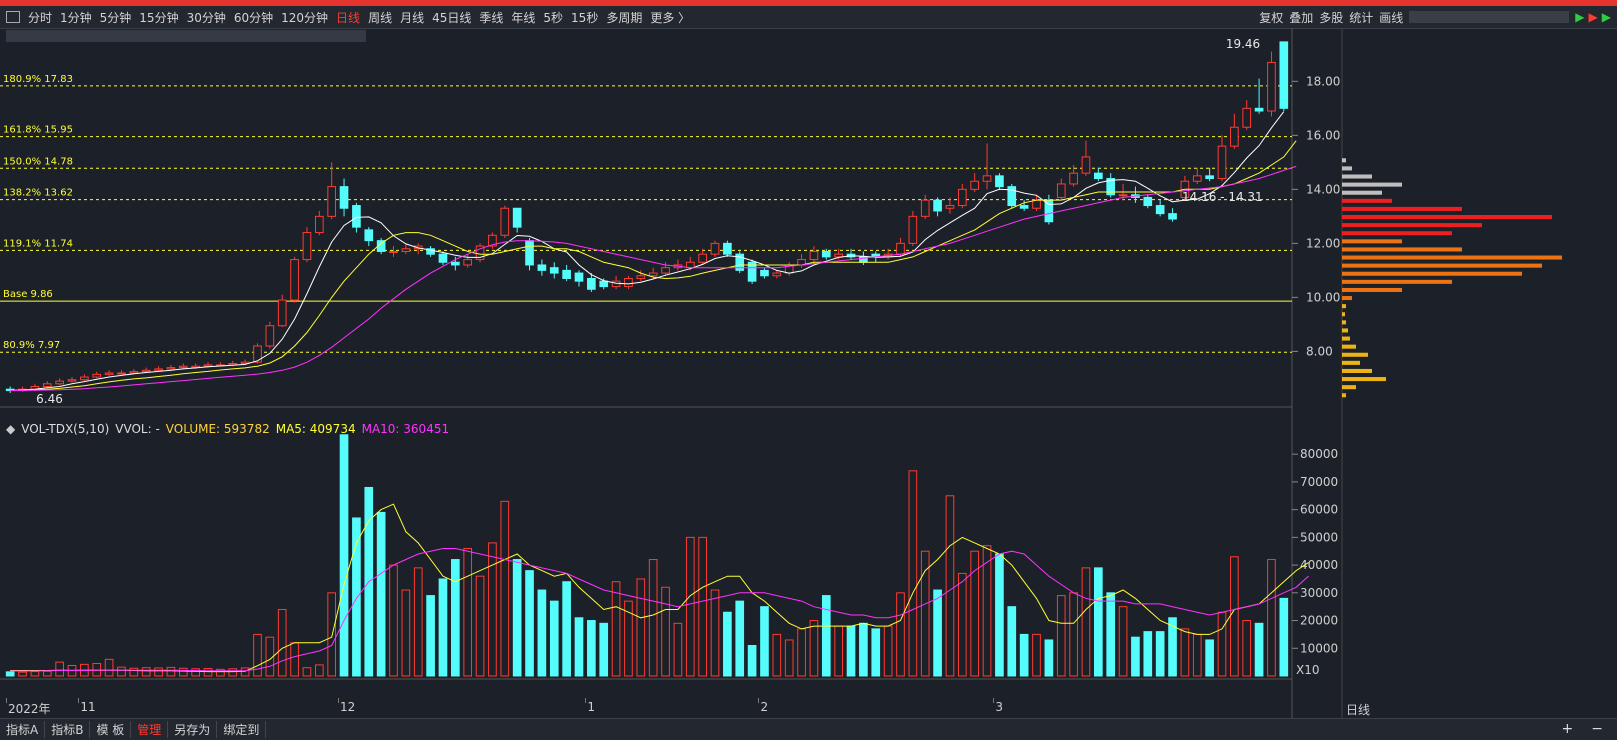 This screenshot has height=740, width=1617. Describe the element at coordinates (1568, 729) in the screenshot. I see `zoom-in-button: +` at that location.